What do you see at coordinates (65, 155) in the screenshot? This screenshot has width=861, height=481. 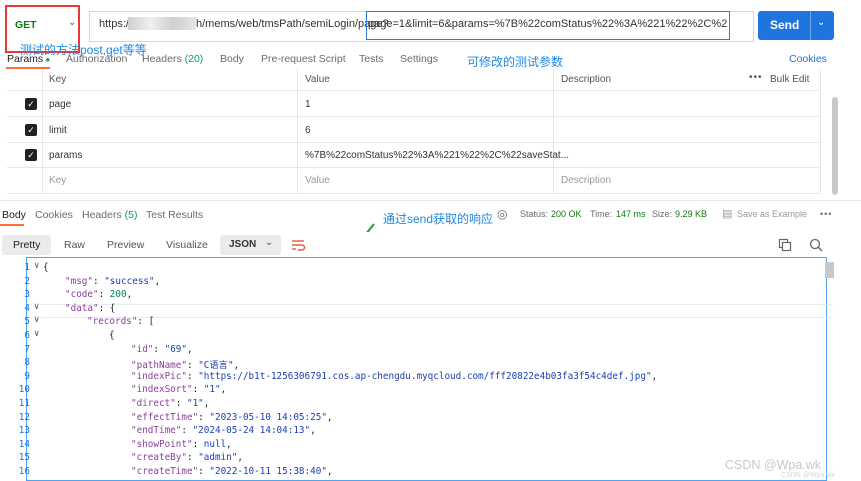 I see `param-key: params` at bounding box center [65, 155].